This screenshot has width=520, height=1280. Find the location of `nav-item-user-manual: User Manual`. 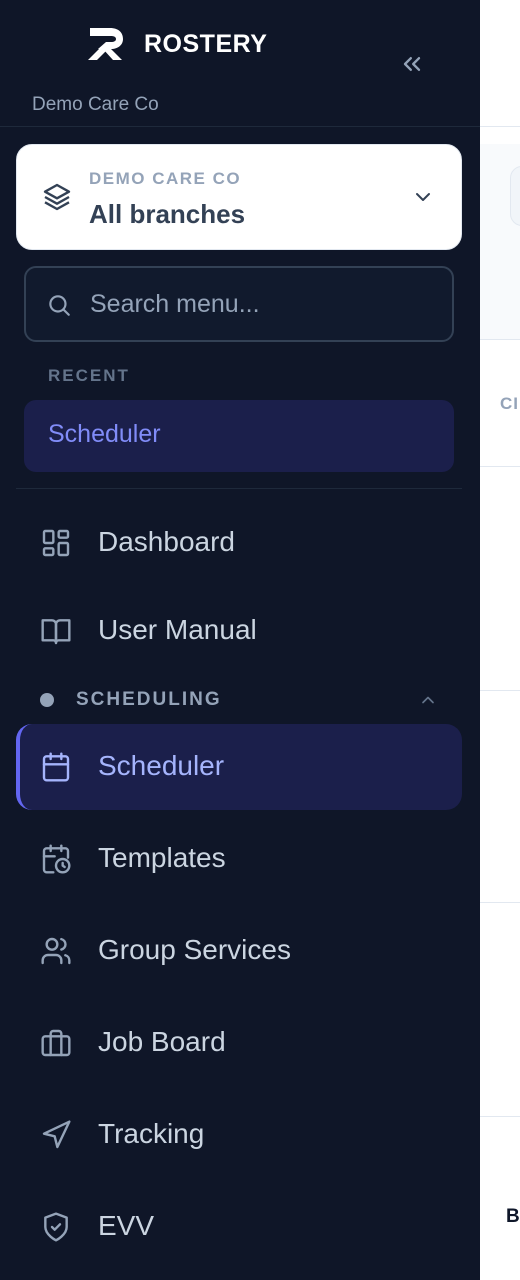

nav-item-user-manual: User Manual is located at coordinates (239, 631).